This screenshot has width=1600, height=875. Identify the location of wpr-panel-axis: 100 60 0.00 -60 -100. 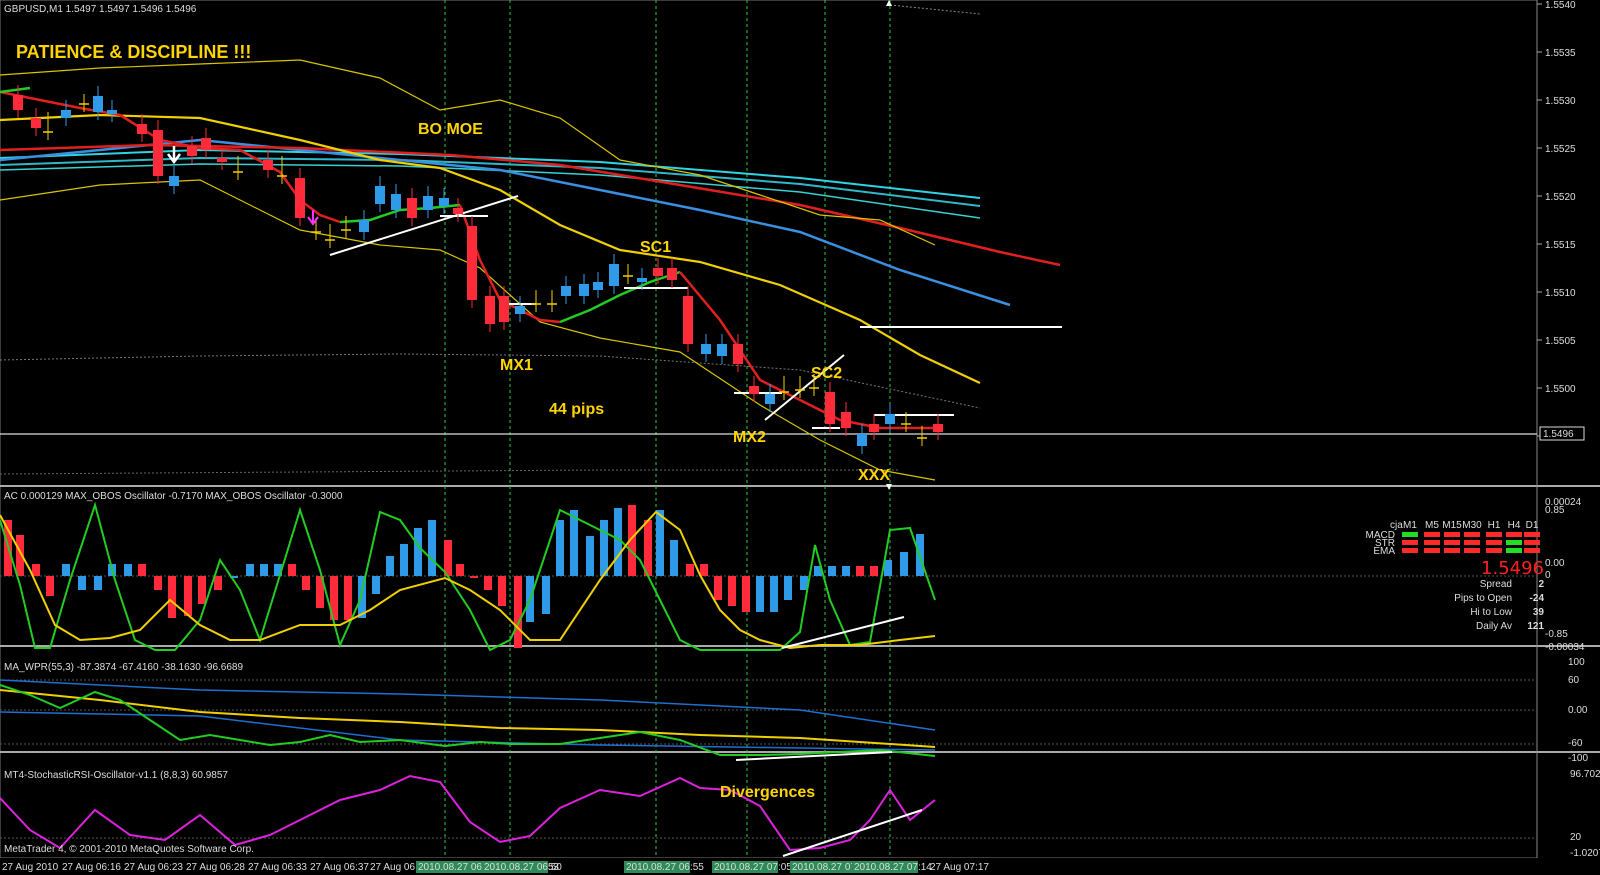
(1578, 710).